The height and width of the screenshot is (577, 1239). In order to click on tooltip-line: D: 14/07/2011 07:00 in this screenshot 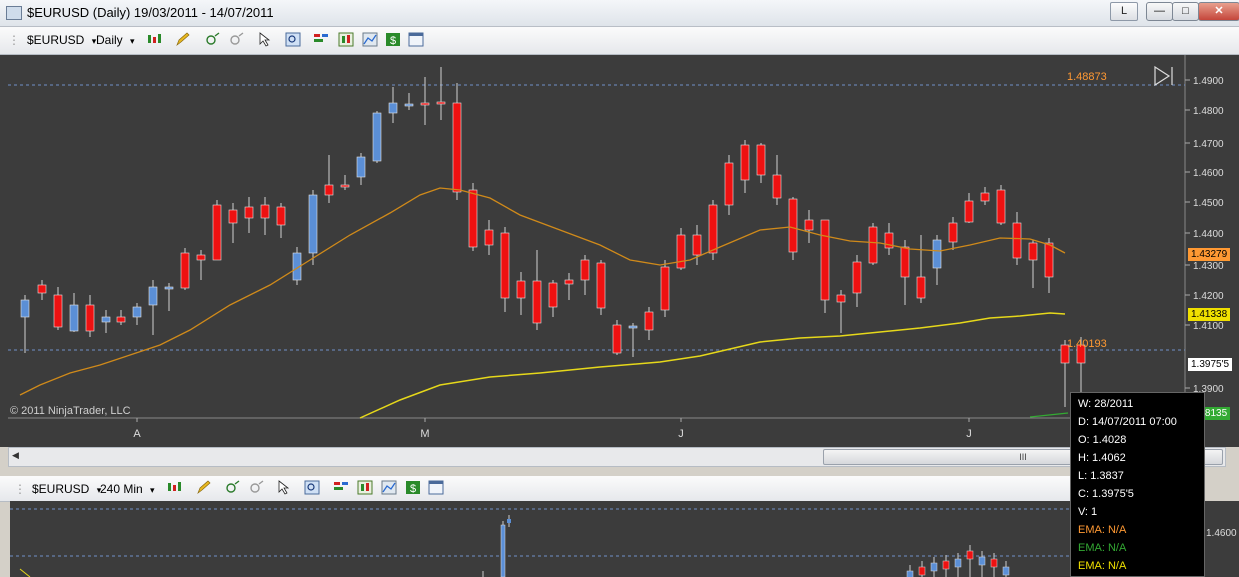, I will do `click(1127, 422)`.